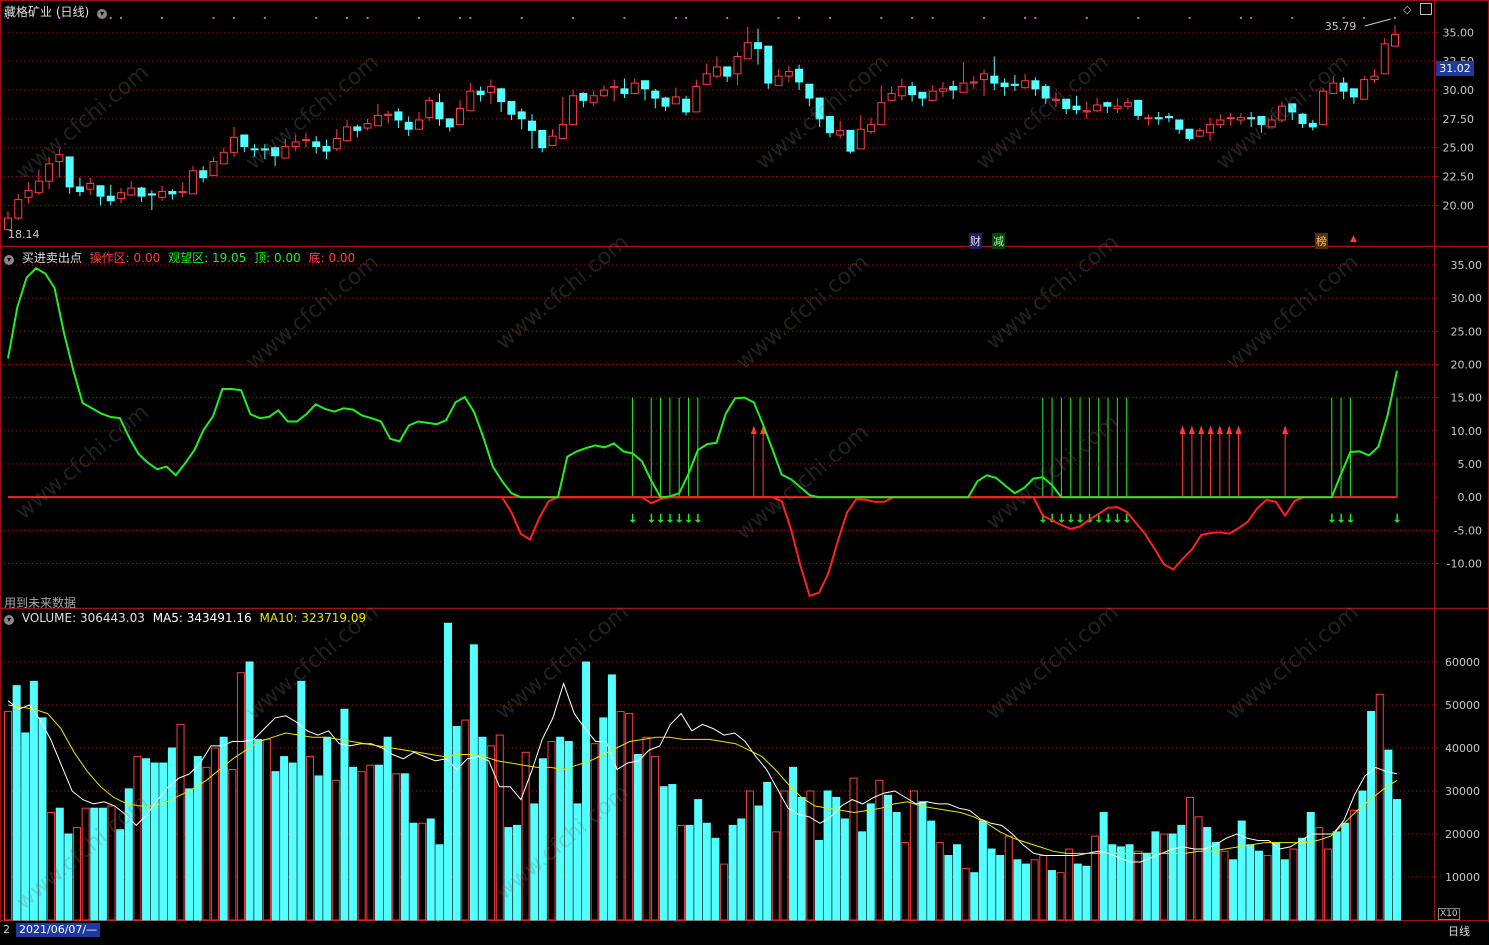 Image resolution: width=1489 pixels, height=945 pixels. I want to click on indicator-dropdown-icon: ▾, so click(9, 260).